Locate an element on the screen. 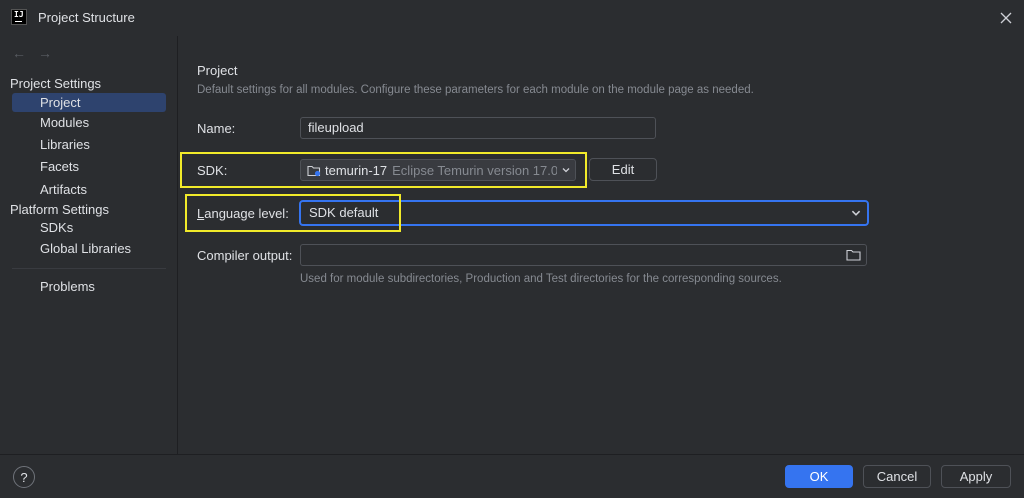 The height and width of the screenshot is (498, 1024). page-title: Project is located at coordinates (217, 70).